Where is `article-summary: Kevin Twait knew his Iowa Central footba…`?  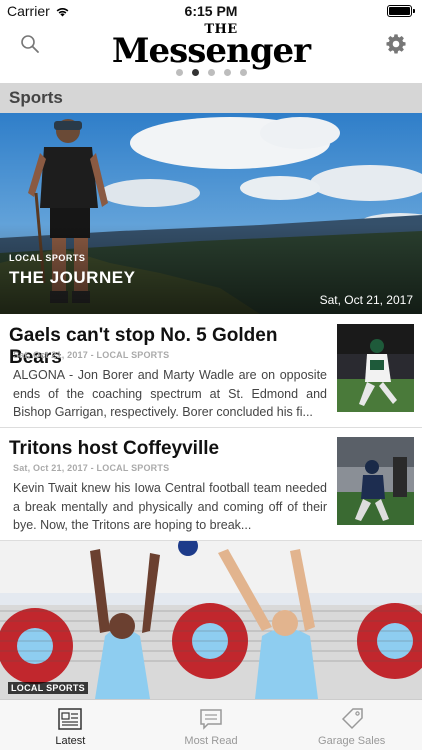
article-summary: Kevin Twait knew his Iowa Central footba… is located at coordinates (170, 506).